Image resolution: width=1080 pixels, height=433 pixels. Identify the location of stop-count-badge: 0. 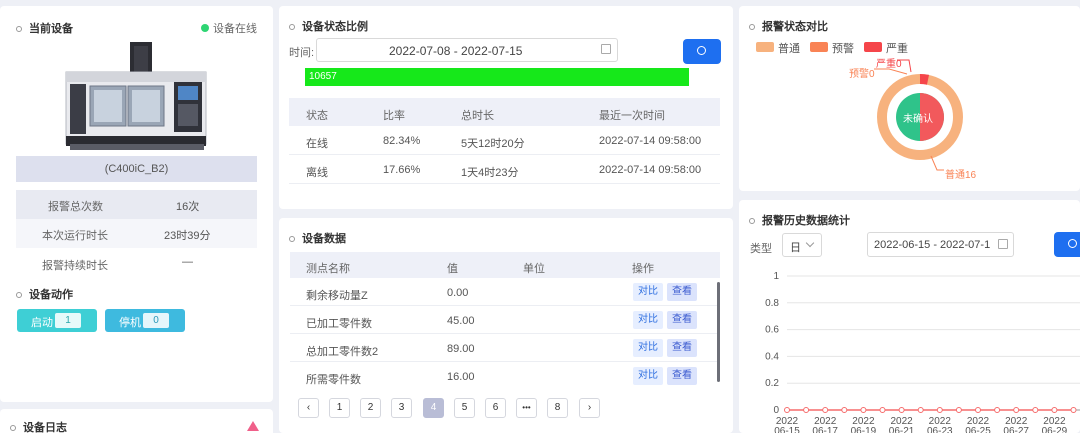
(156, 320).